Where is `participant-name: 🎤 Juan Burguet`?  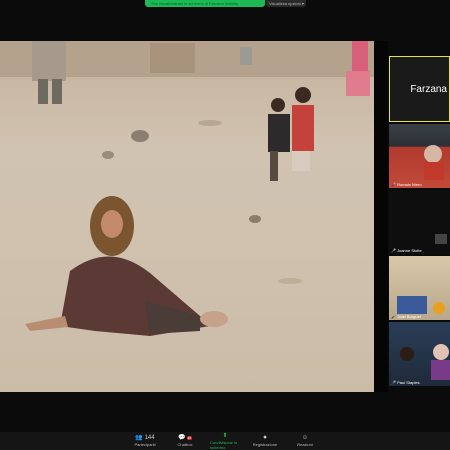 participant-name: 🎤 Juan Burguet is located at coordinates (406, 316).